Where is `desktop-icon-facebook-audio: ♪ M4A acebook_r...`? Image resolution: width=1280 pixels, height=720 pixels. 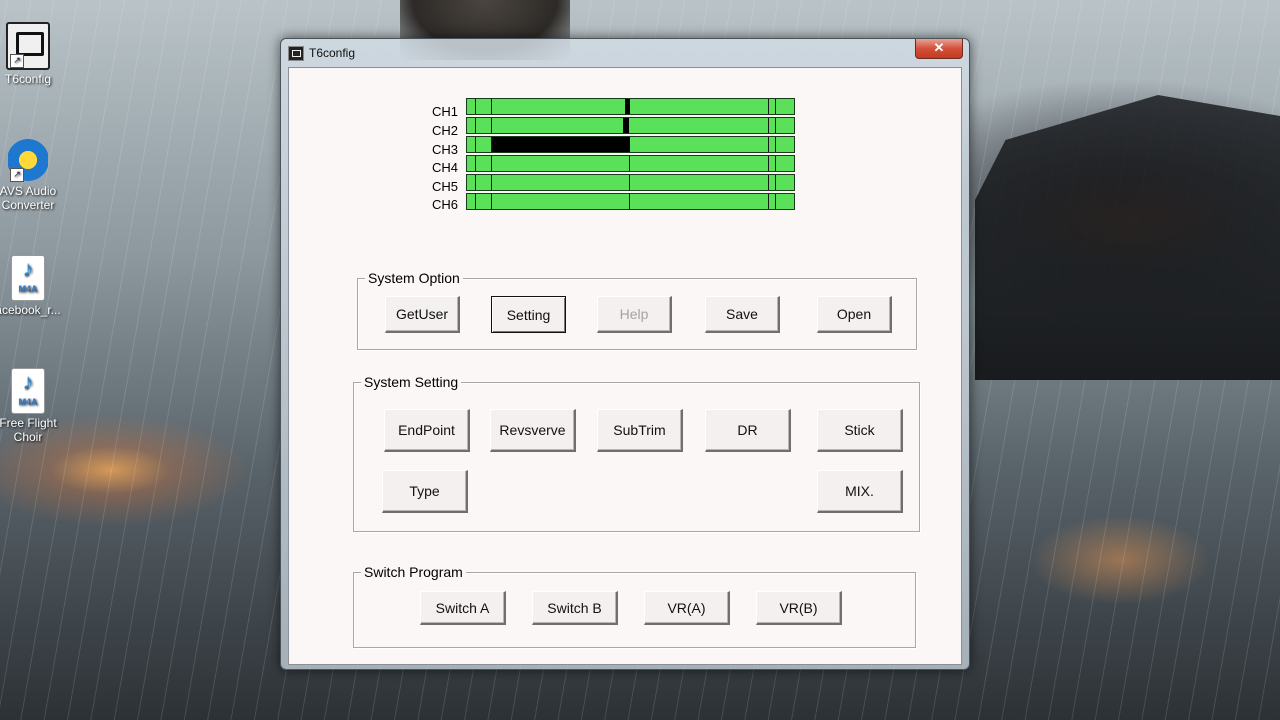 desktop-icon-facebook-audio: ♪ M4A acebook_r... is located at coordinates (34, 286).